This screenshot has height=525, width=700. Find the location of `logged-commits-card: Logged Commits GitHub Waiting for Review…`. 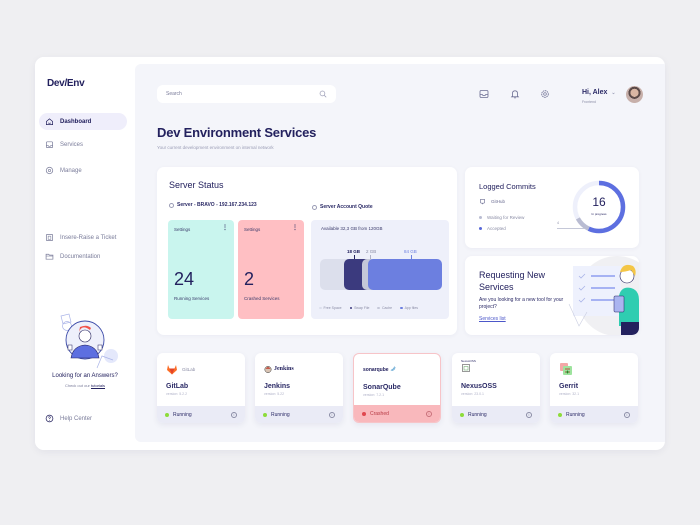

logged-commits-card: Logged Commits GitHub Waiting for Review… is located at coordinates (552, 207).